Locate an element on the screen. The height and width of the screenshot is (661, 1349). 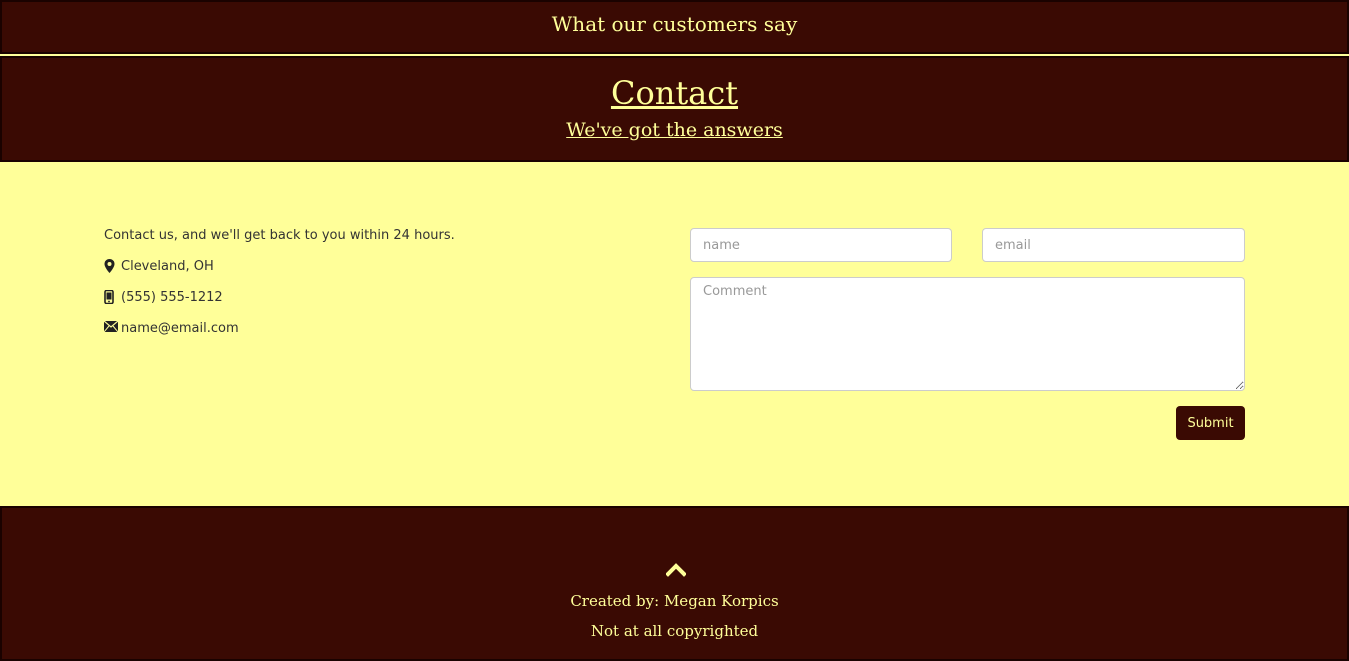
contact-heading: Contact is located at coordinates (674, 93).